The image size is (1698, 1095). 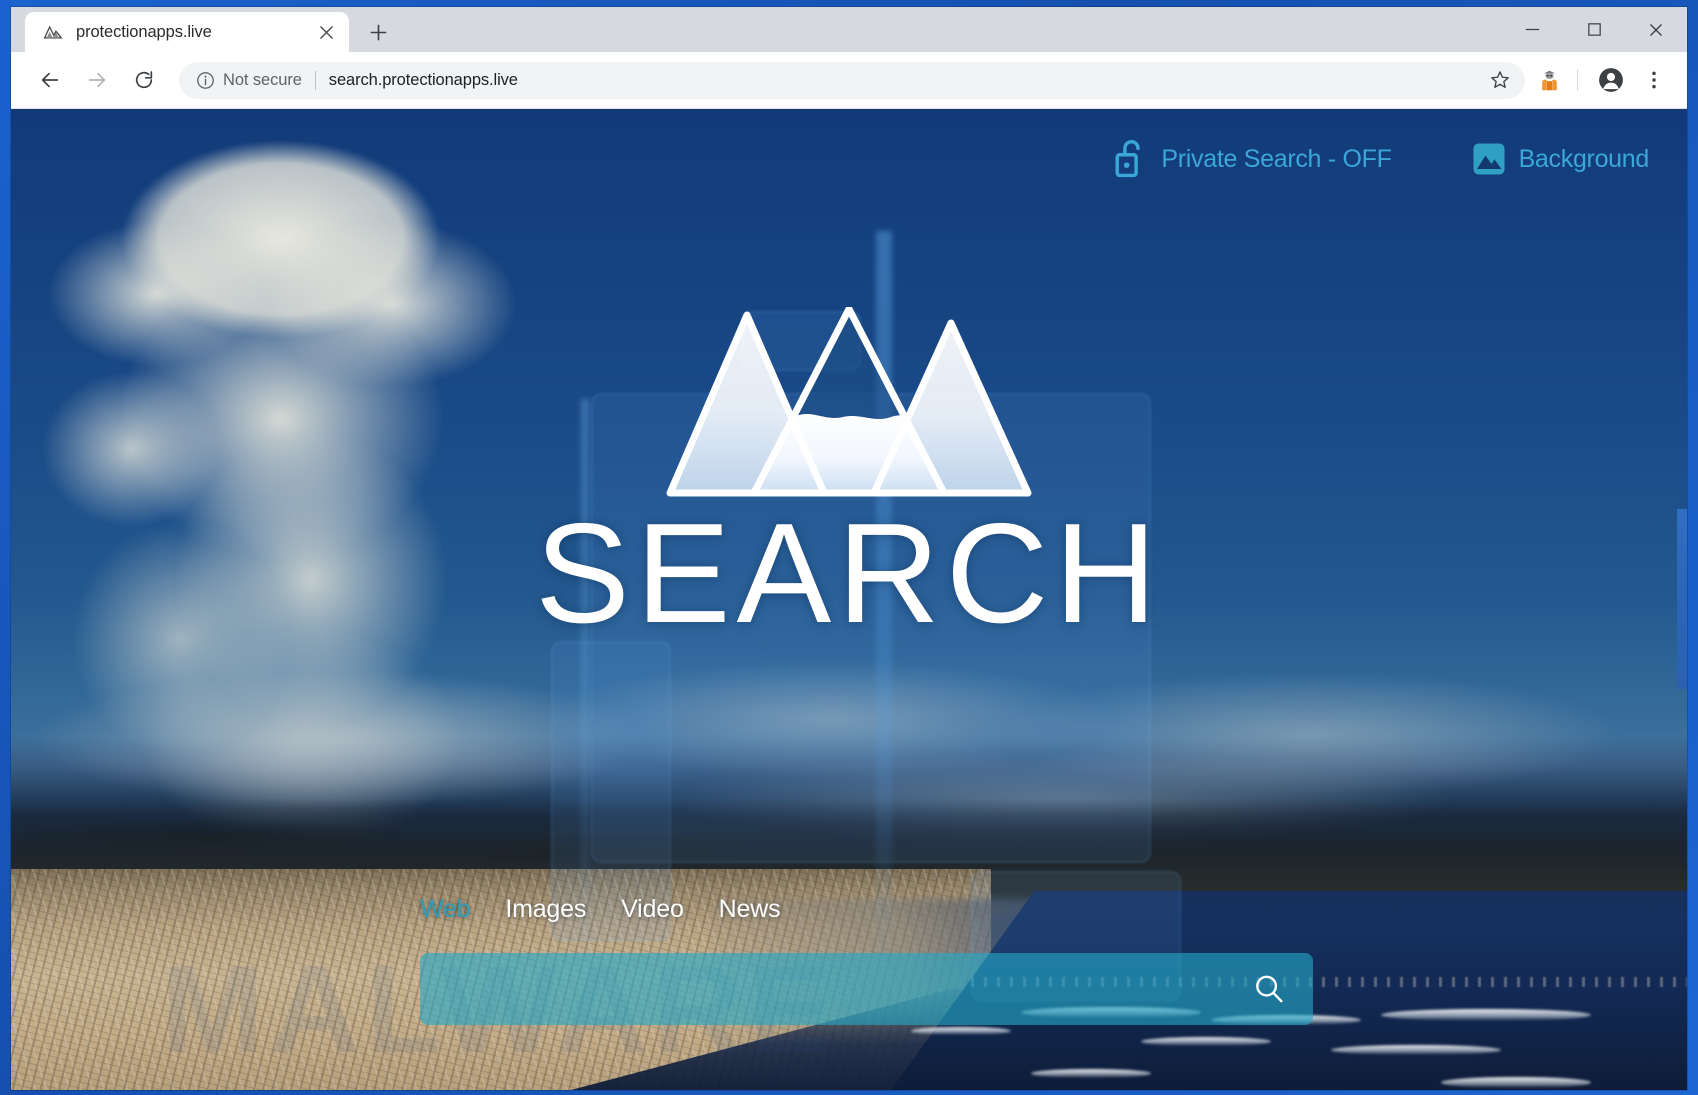 What do you see at coordinates (53, 32) in the screenshot?
I see `mountain-favicon` at bounding box center [53, 32].